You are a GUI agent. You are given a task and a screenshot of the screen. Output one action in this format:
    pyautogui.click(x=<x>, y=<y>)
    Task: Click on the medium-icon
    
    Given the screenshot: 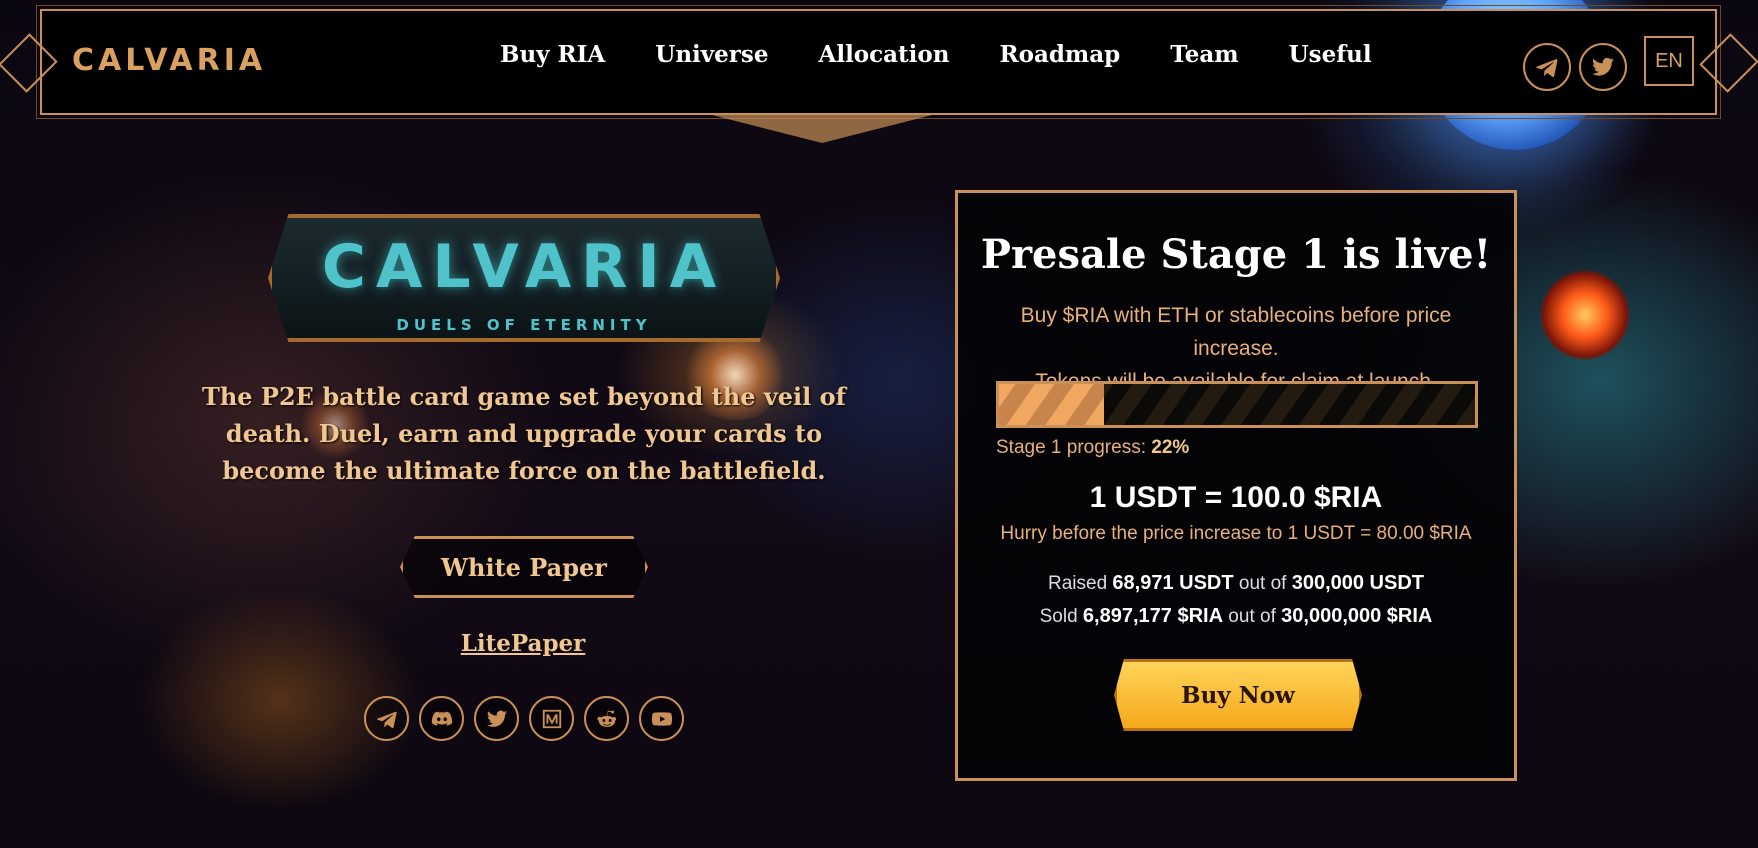 What is the action you would take?
    pyautogui.click(x=551, y=718)
    